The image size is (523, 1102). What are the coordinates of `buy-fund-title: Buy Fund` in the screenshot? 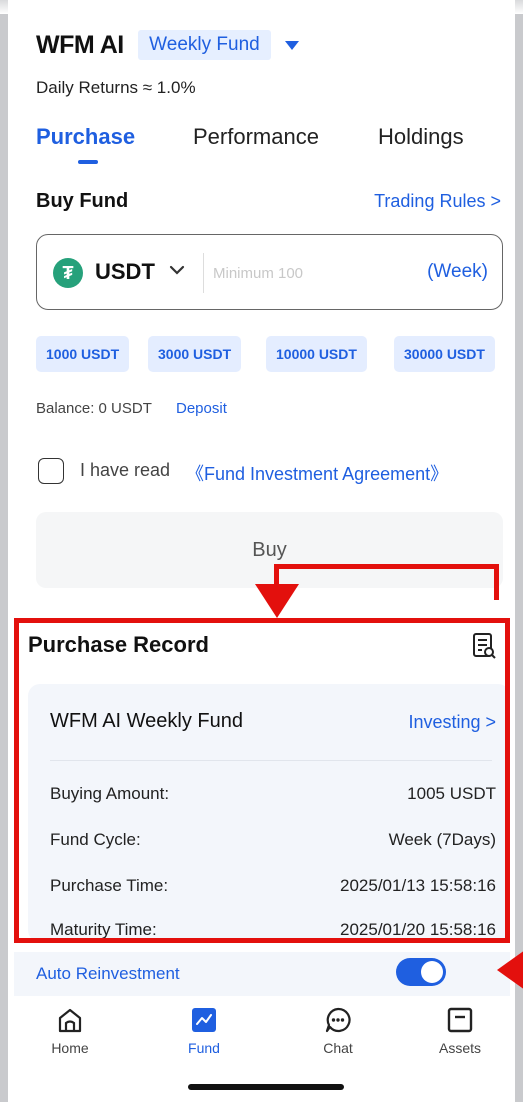 It's located at (82, 201).